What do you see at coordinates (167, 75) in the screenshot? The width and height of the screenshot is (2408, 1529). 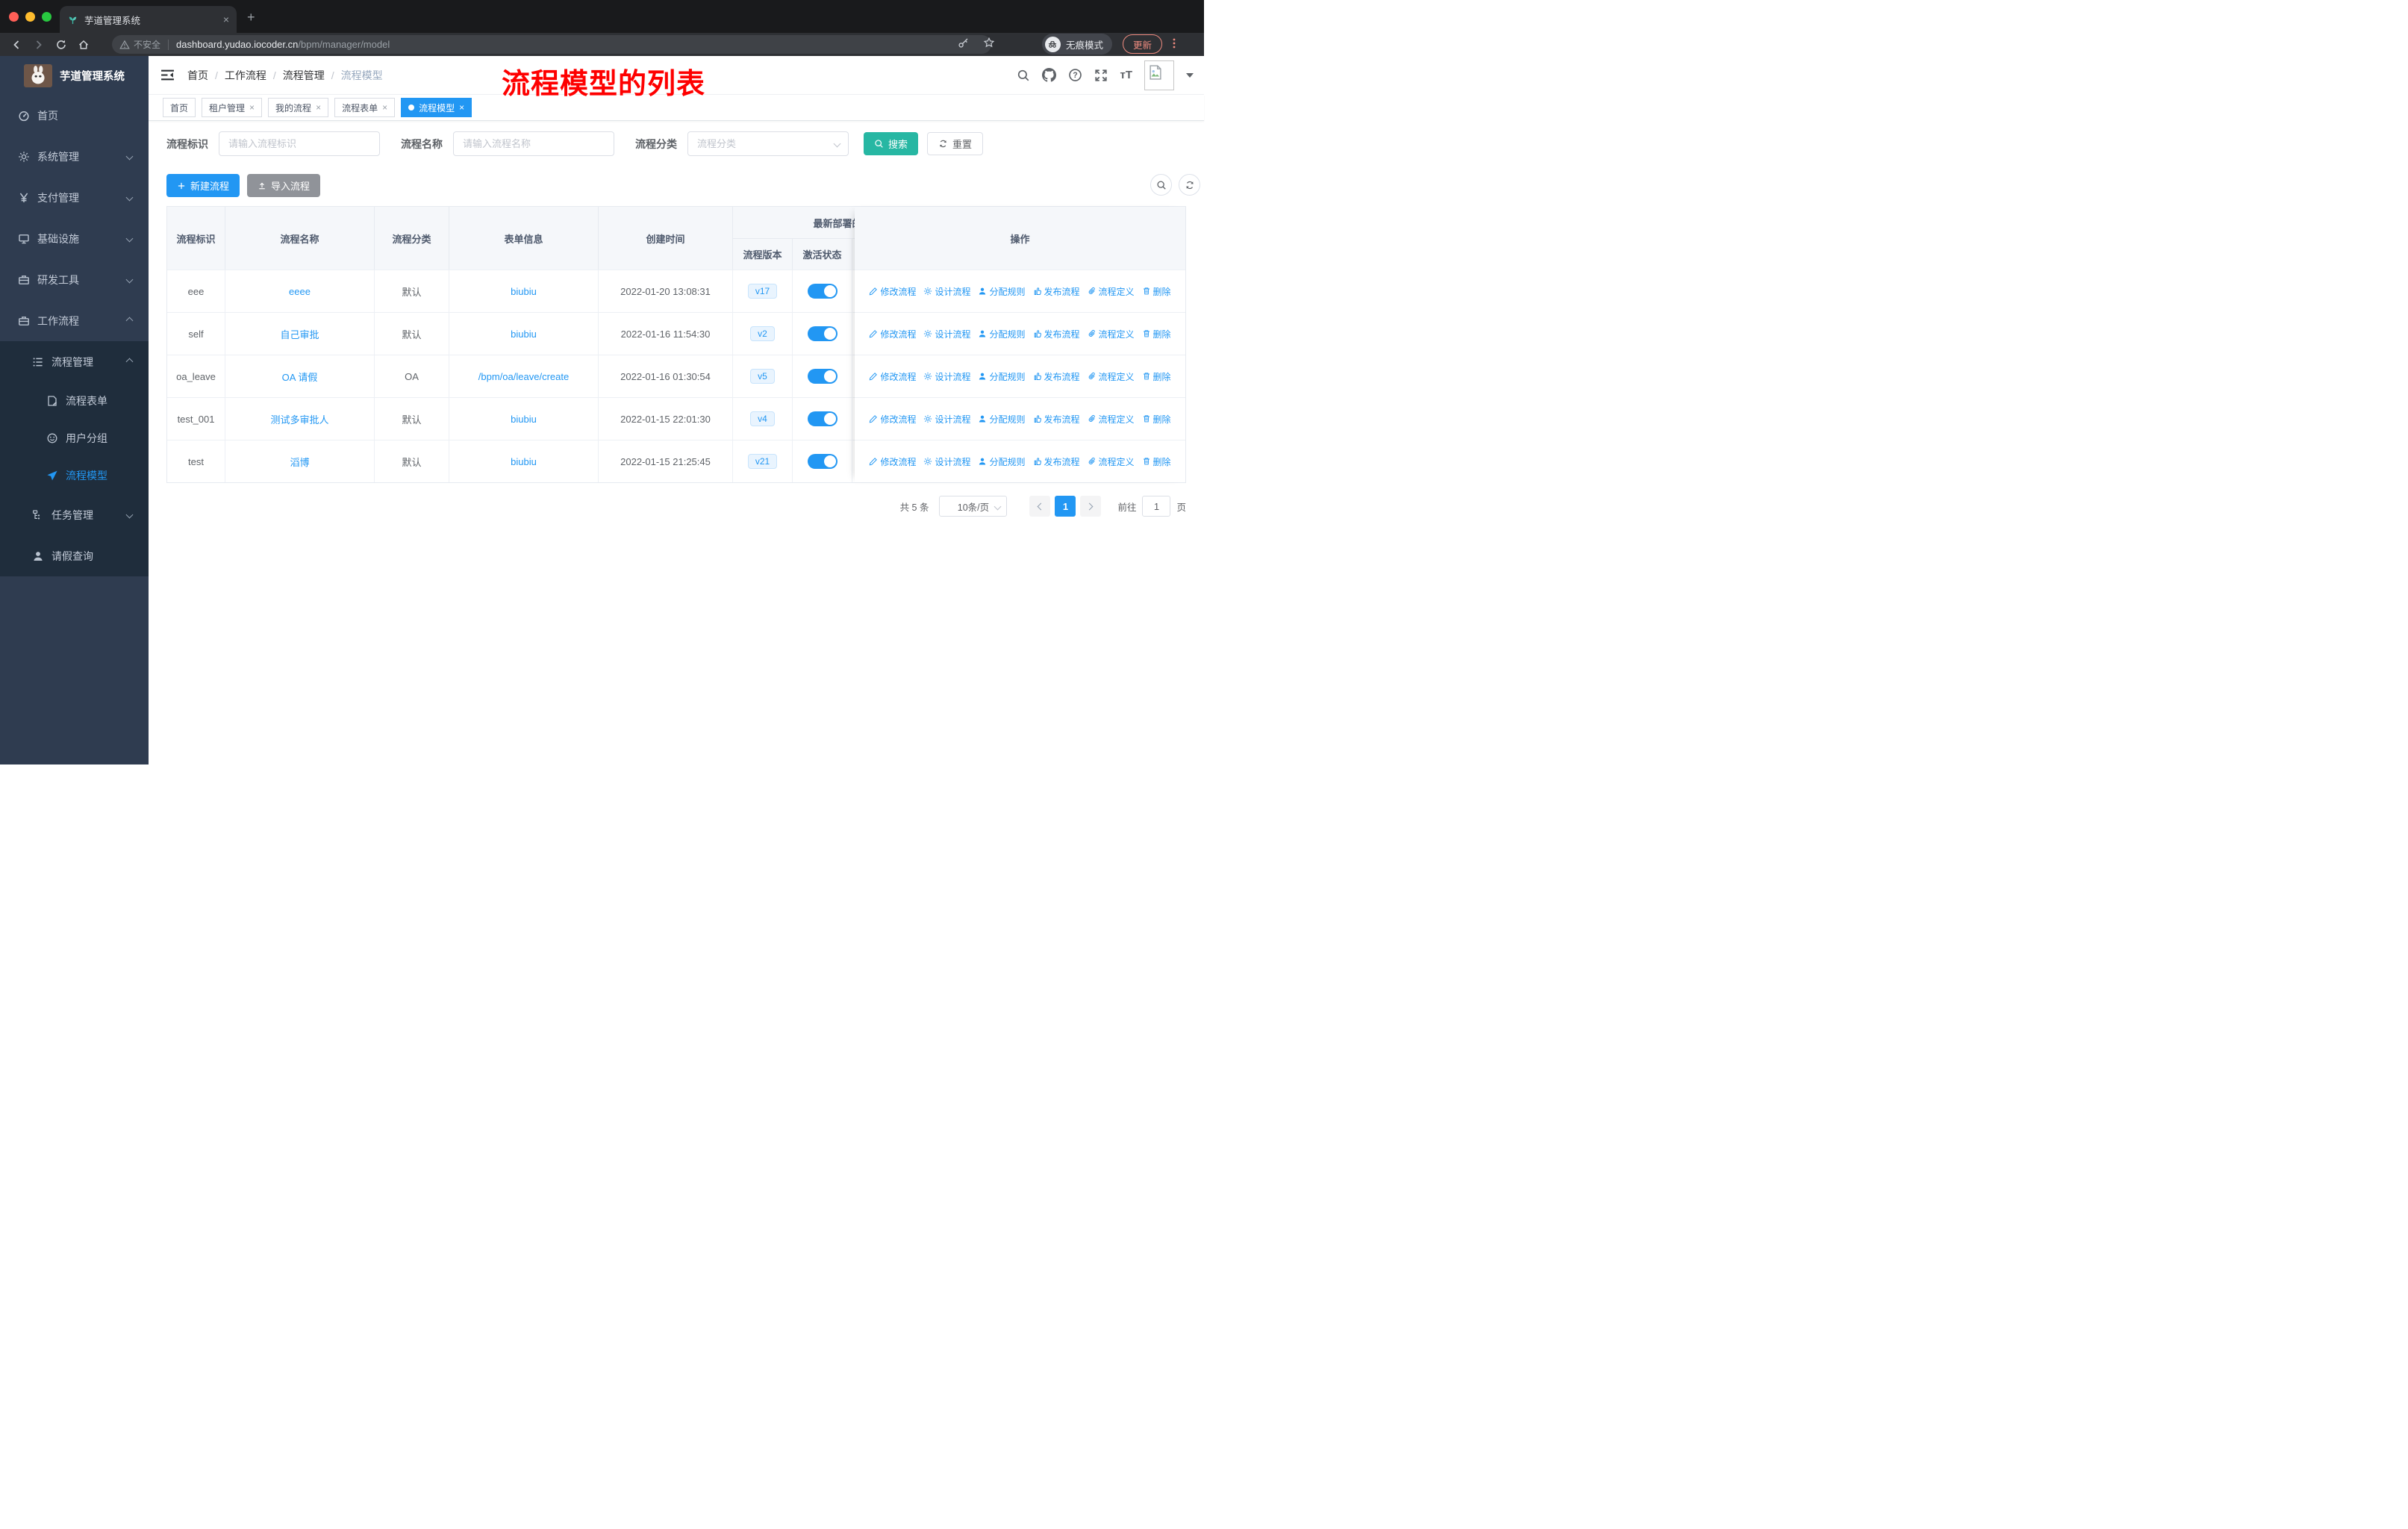 I see `sidebar-fold-icon` at bounding box center [167, 75].